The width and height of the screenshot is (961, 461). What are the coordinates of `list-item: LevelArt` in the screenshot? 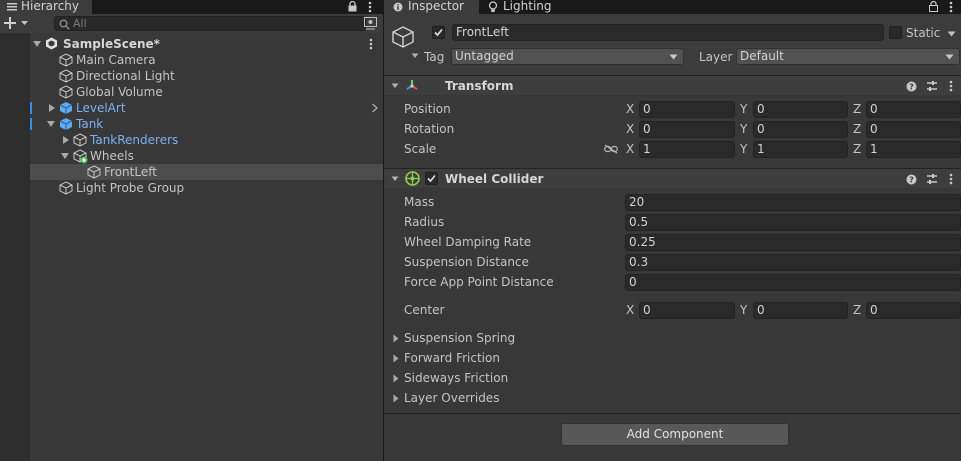 It's located at (206, 108).